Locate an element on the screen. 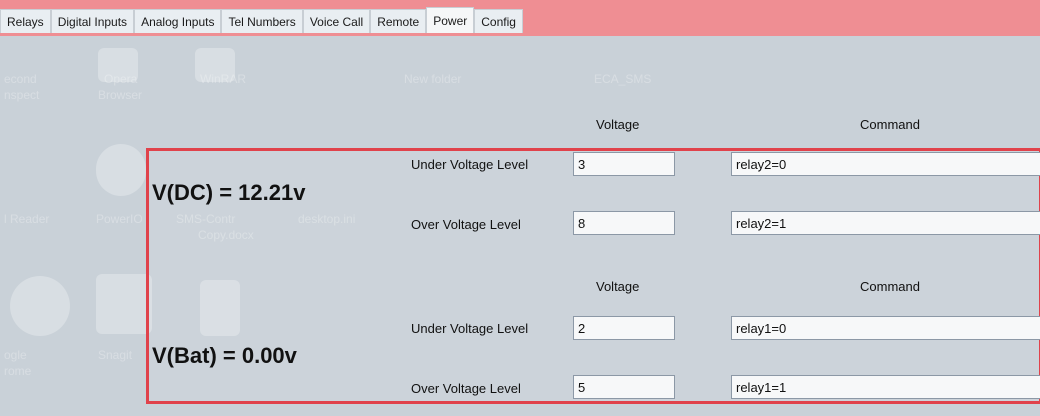 The height and width of the screenshot is (416, 1040). desktop-label: ogle is located at coordinates (15, 355).